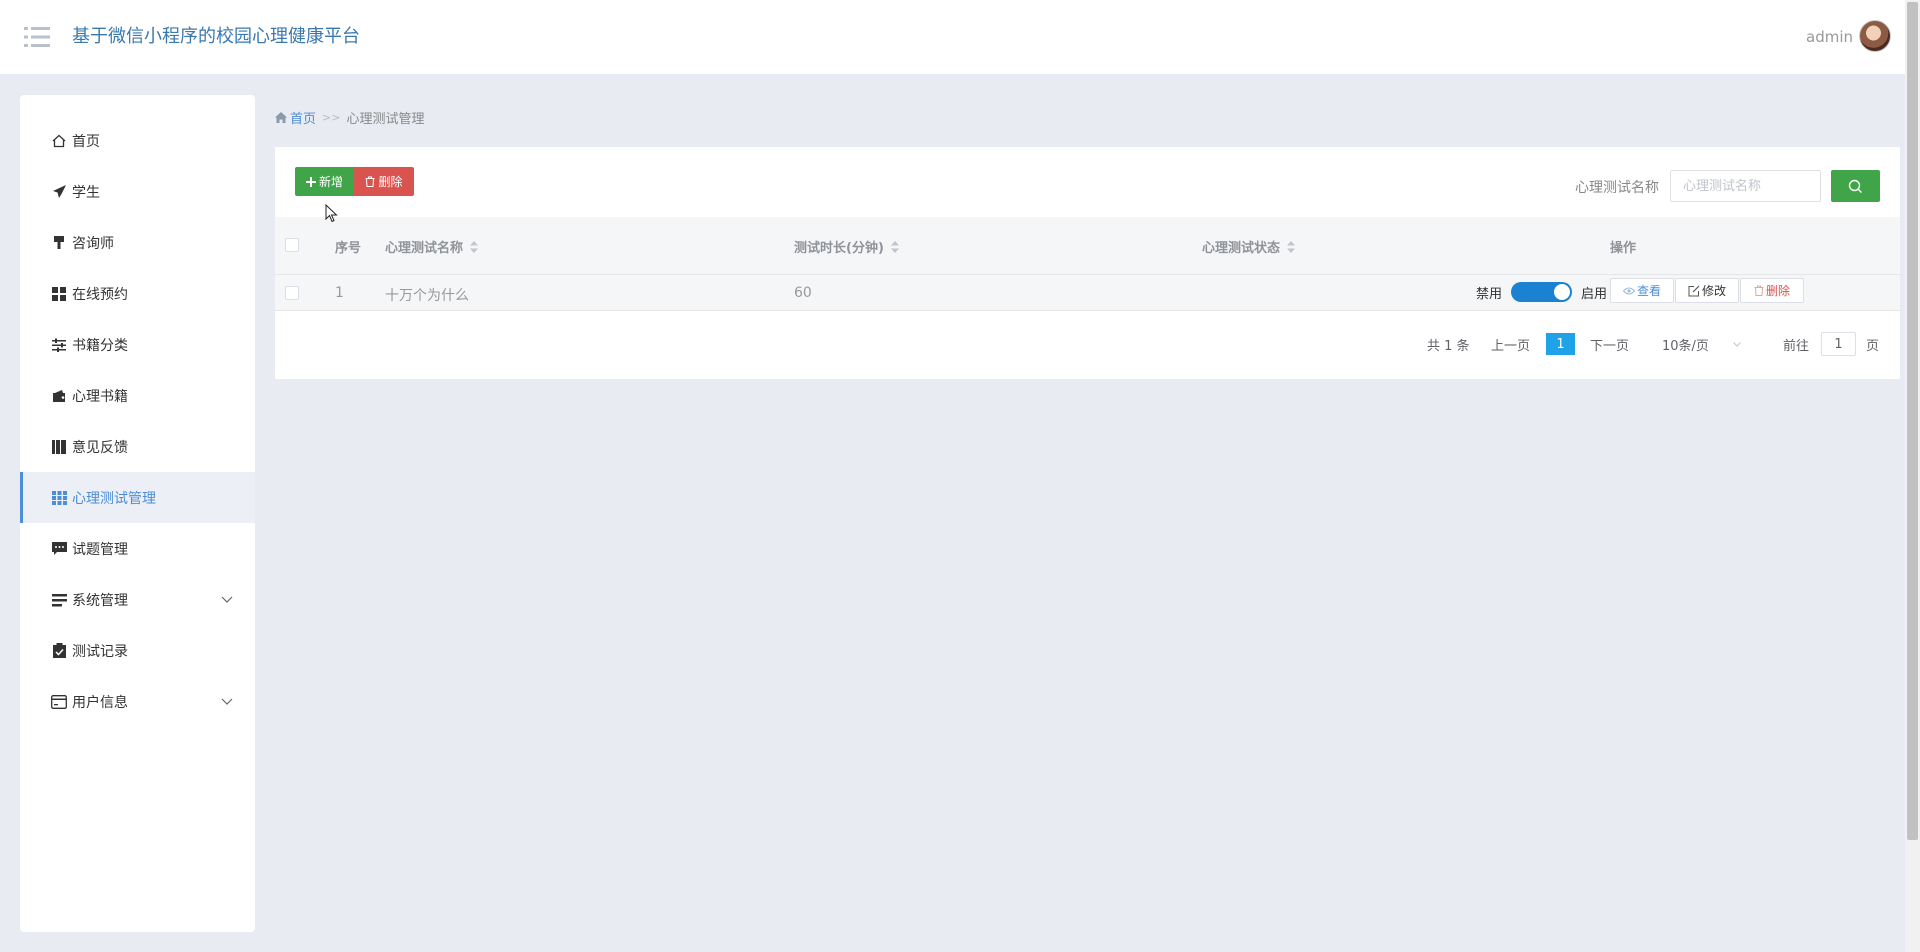 Image resolution: width=1920 pixels, height=952 pixels. What do you see at coordinates (1510, 344) in the screenshot?
I see `pagination-prev: 上一页` at bounding box center [1510, 344].